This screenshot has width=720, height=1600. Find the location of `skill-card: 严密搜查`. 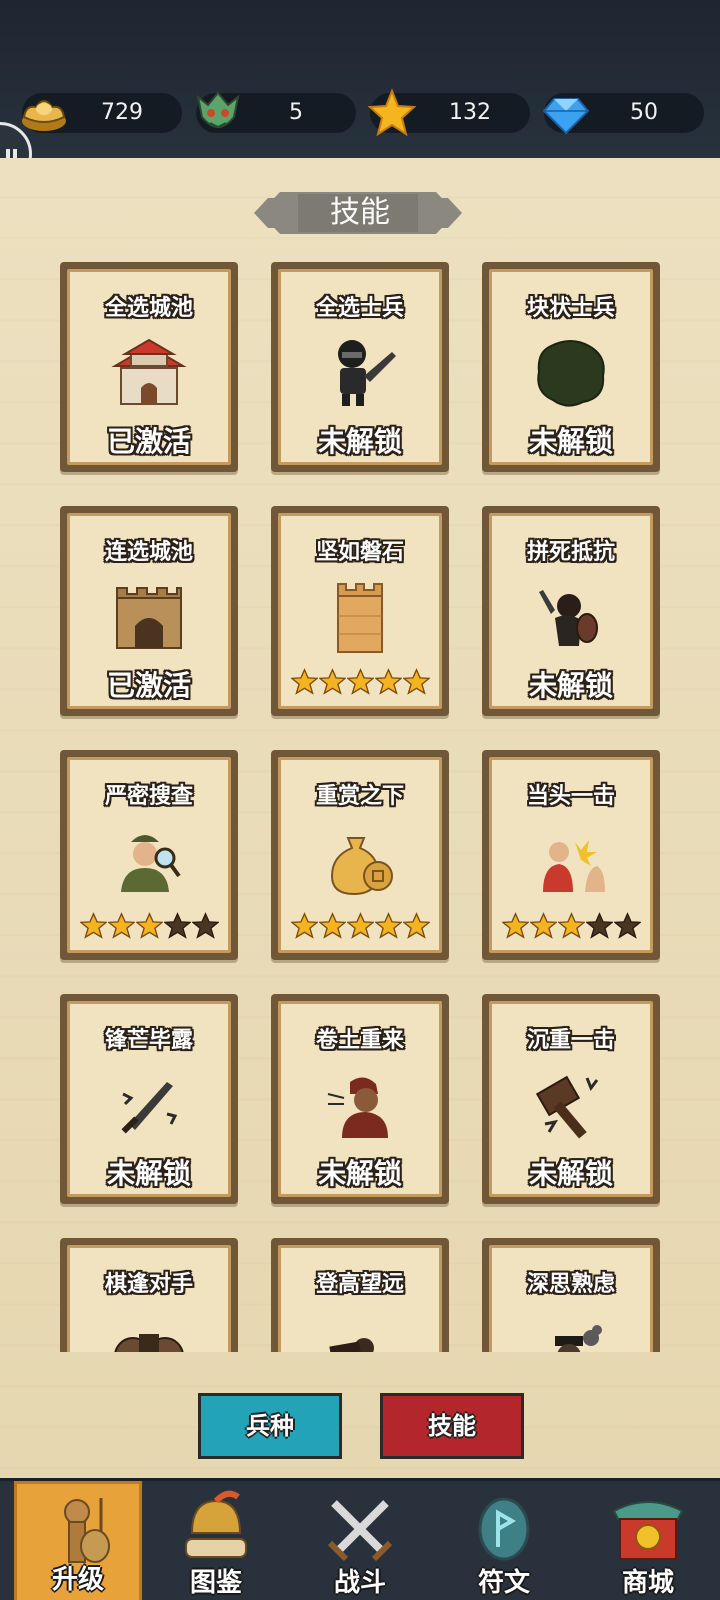

skill-card: 严密搜查 is located at coordinates (149, 855).